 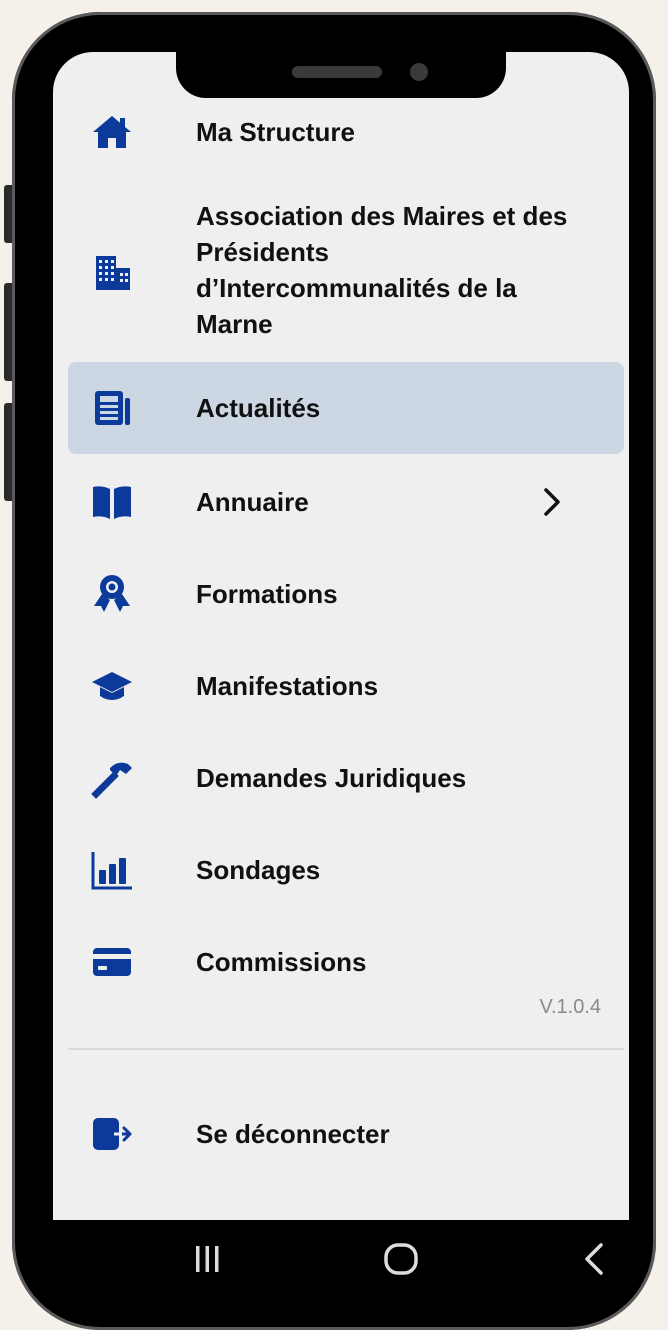 What do you see at coordinates (112, 594) in the screenshot?
I see `award-icon` at bounding box center [112, 594].